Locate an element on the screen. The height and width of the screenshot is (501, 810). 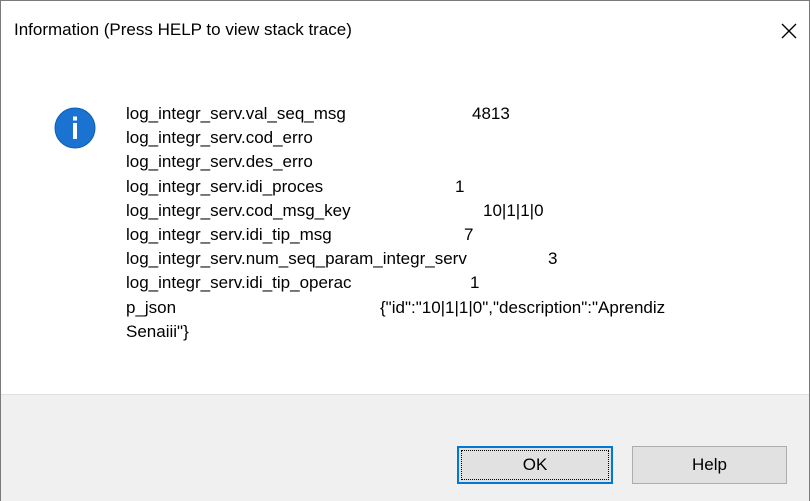
json-value-continuation: Senaiii"} is located at coordinates (157, 331).